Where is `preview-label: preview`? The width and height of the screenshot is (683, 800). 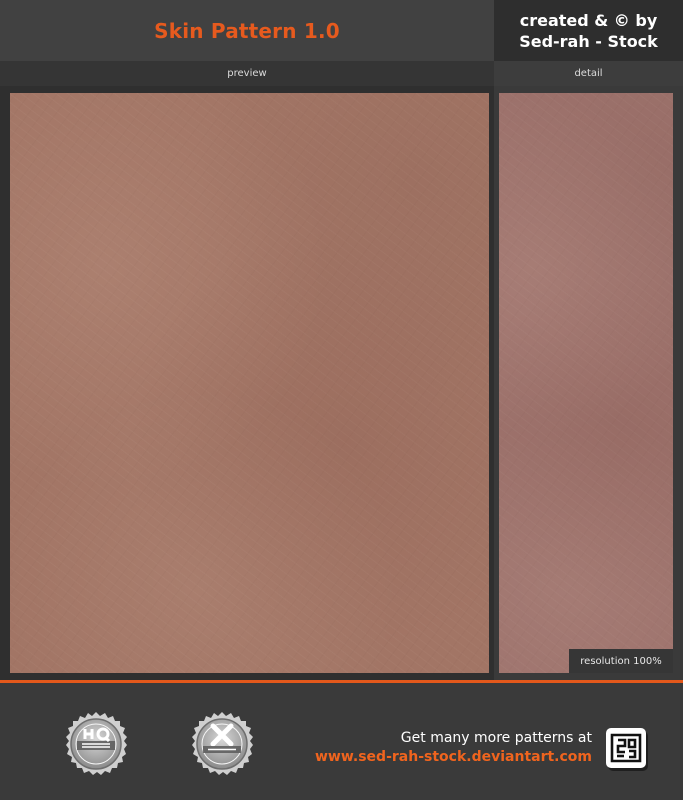 preview-label: preview is located at coordinates (247, 73).